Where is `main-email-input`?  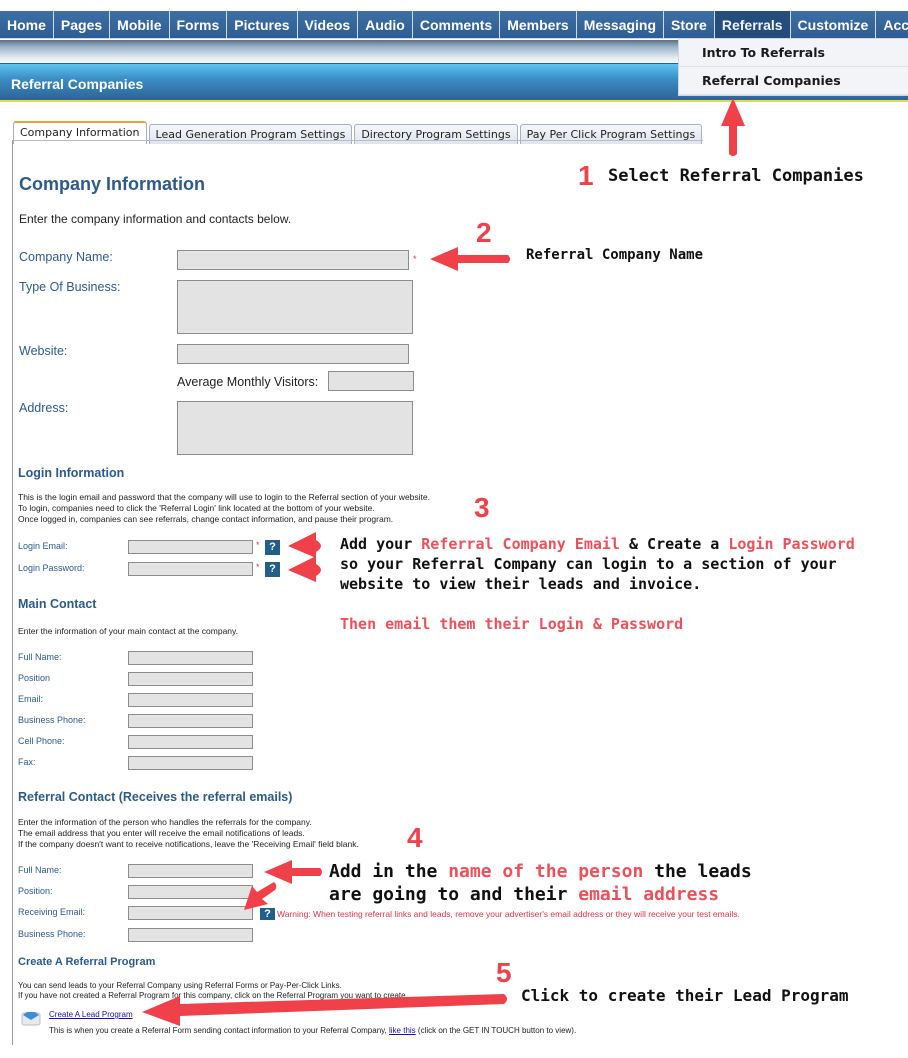
main-email-input is located at coordinates (190, 700).